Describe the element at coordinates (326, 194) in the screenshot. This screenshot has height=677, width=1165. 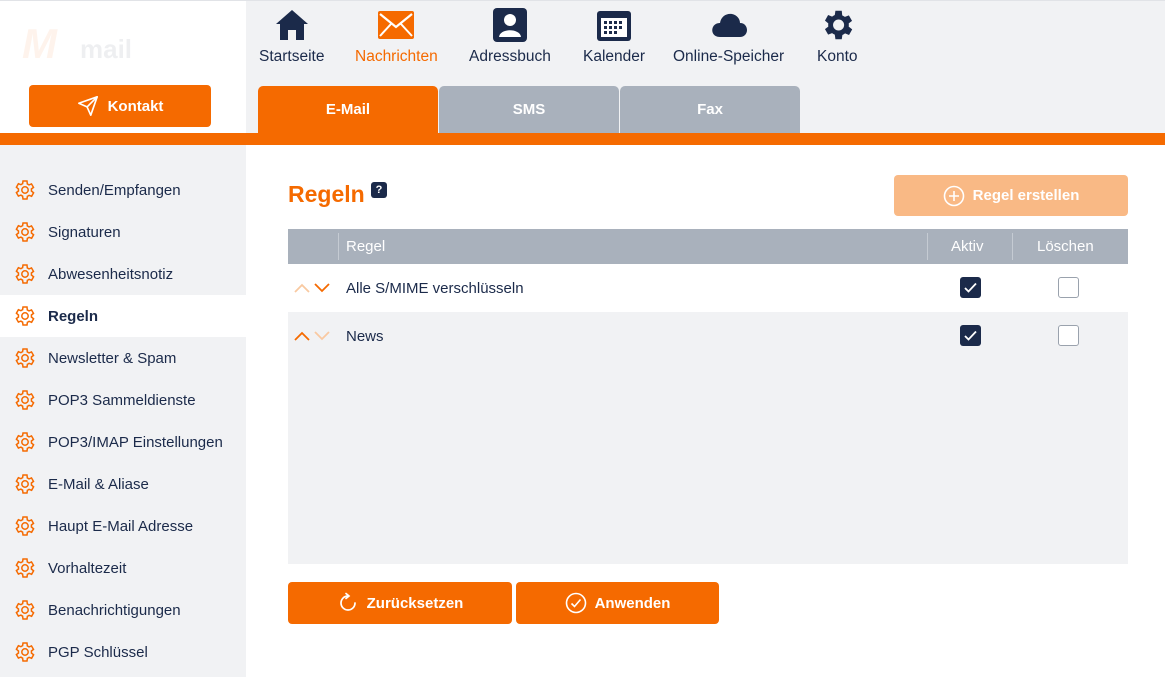
I see `page-title: Regeln` at that location.